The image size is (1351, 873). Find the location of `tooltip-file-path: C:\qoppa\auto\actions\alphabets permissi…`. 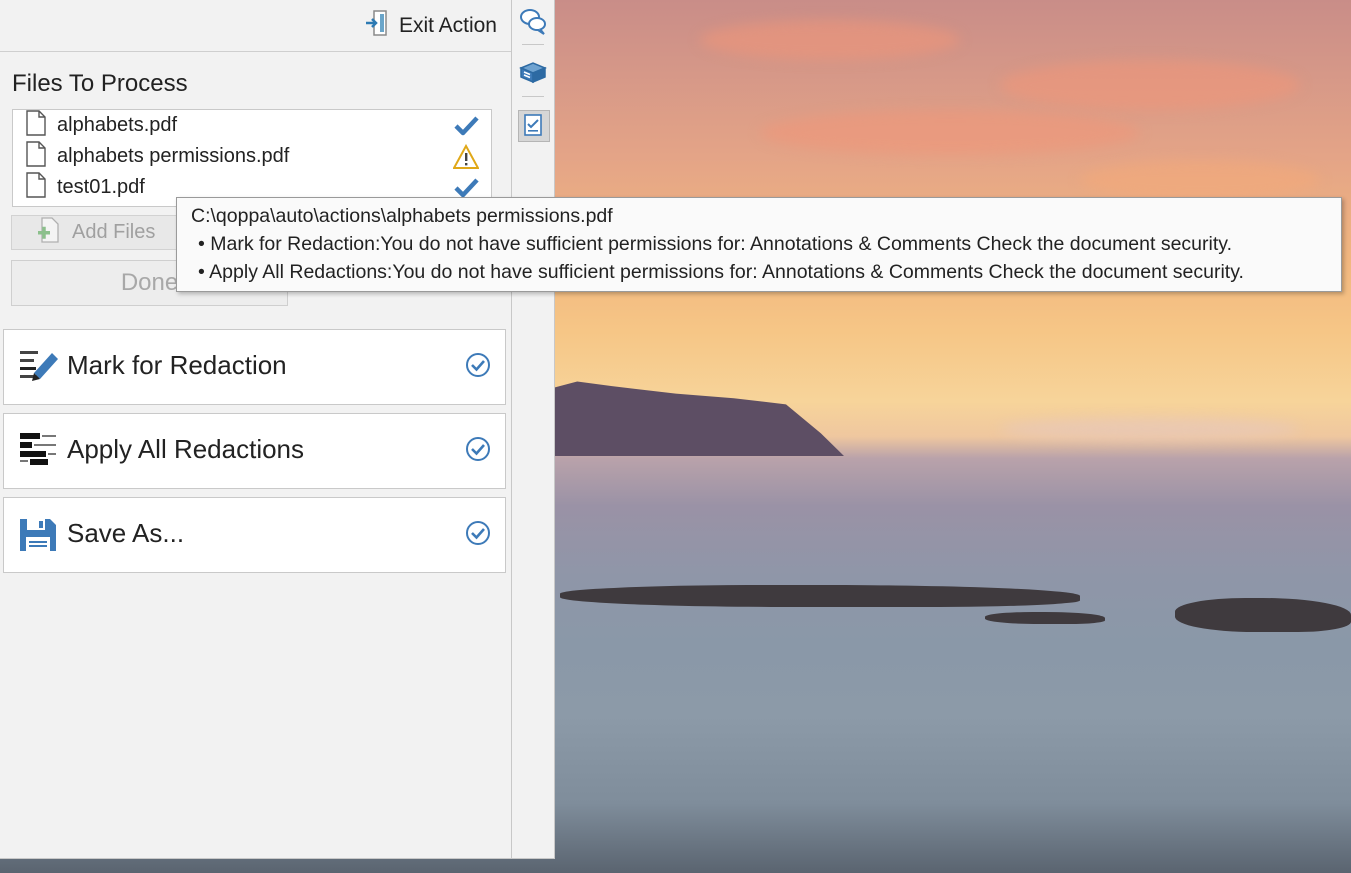

tooltip-file-path: C:\qoppa\auto\actions\alphabets permissi… is located at coordinates (402, 216).